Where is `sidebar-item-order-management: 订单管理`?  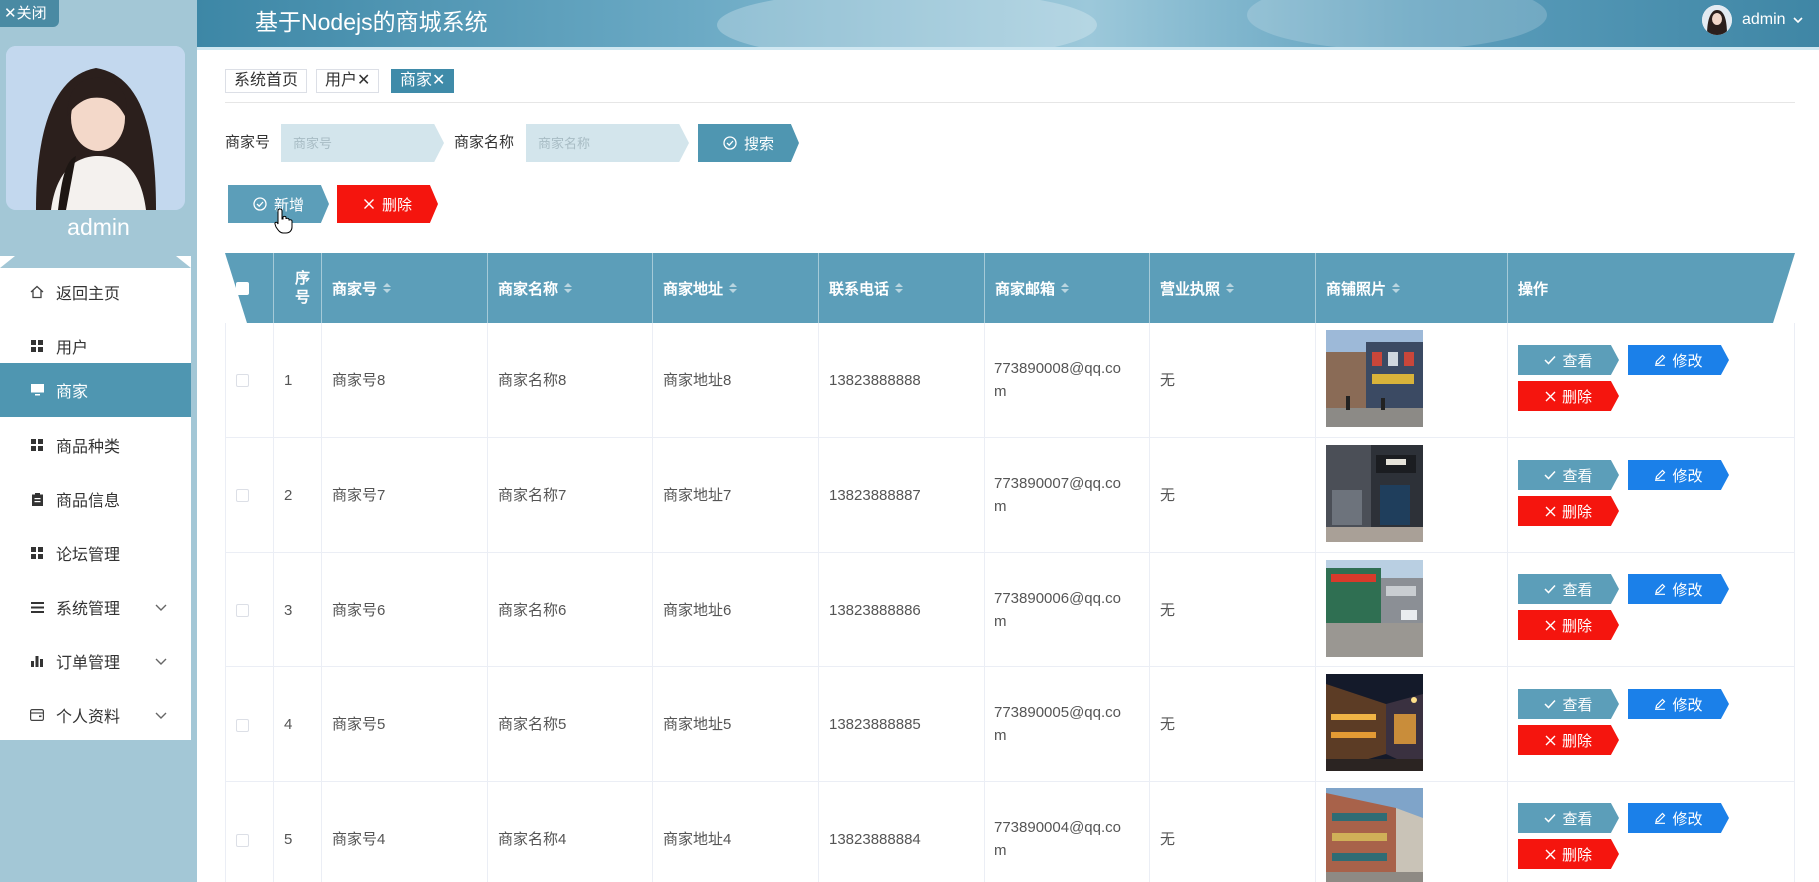
sidebar-item-order-management: 订单管理 is located at coordinates (95, 661).